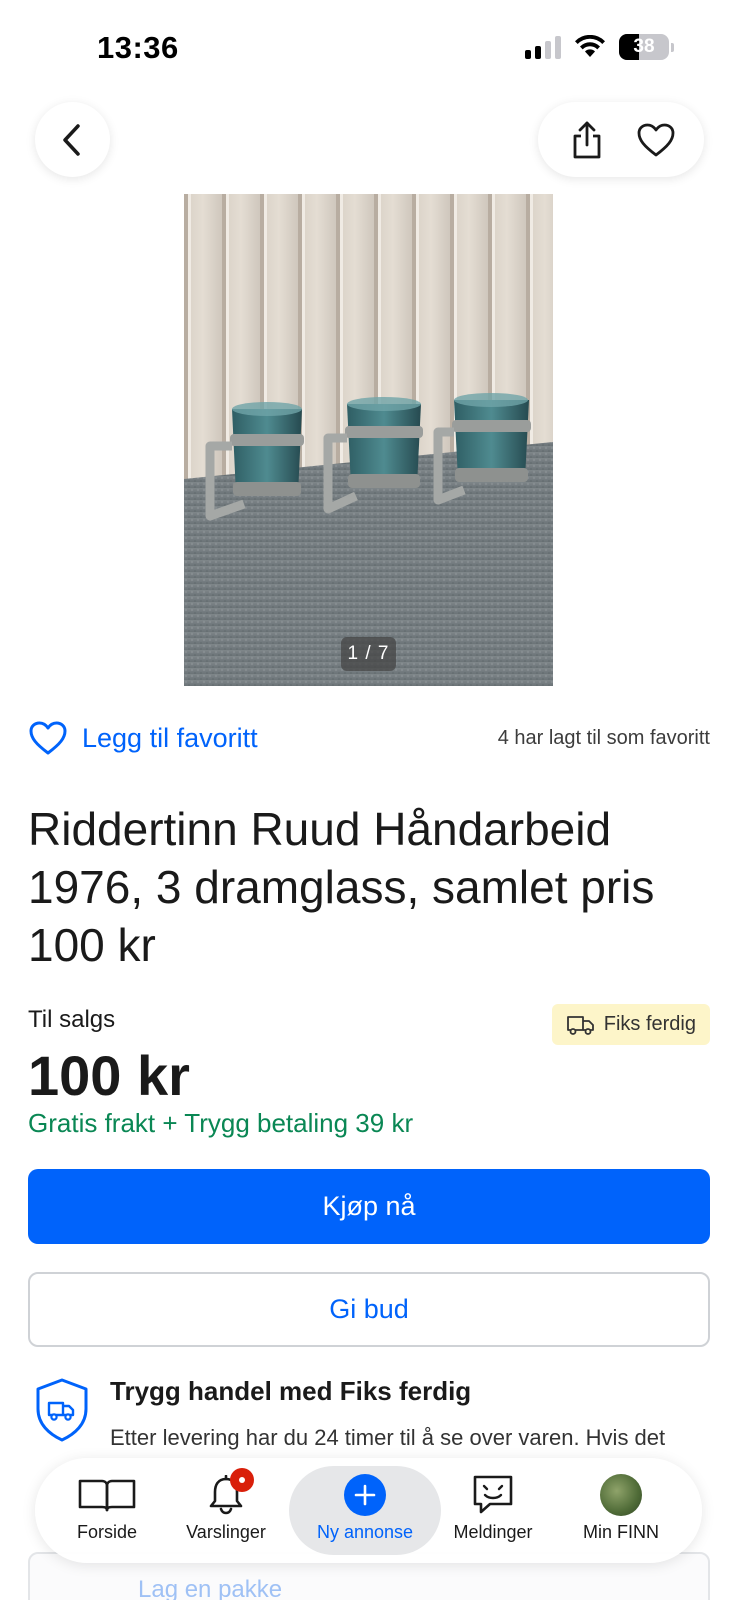 This screenshot has height=1600, width=738. Describe the element at coordinates (621, 139) in the screenshot. I see `top-actions` at that location.